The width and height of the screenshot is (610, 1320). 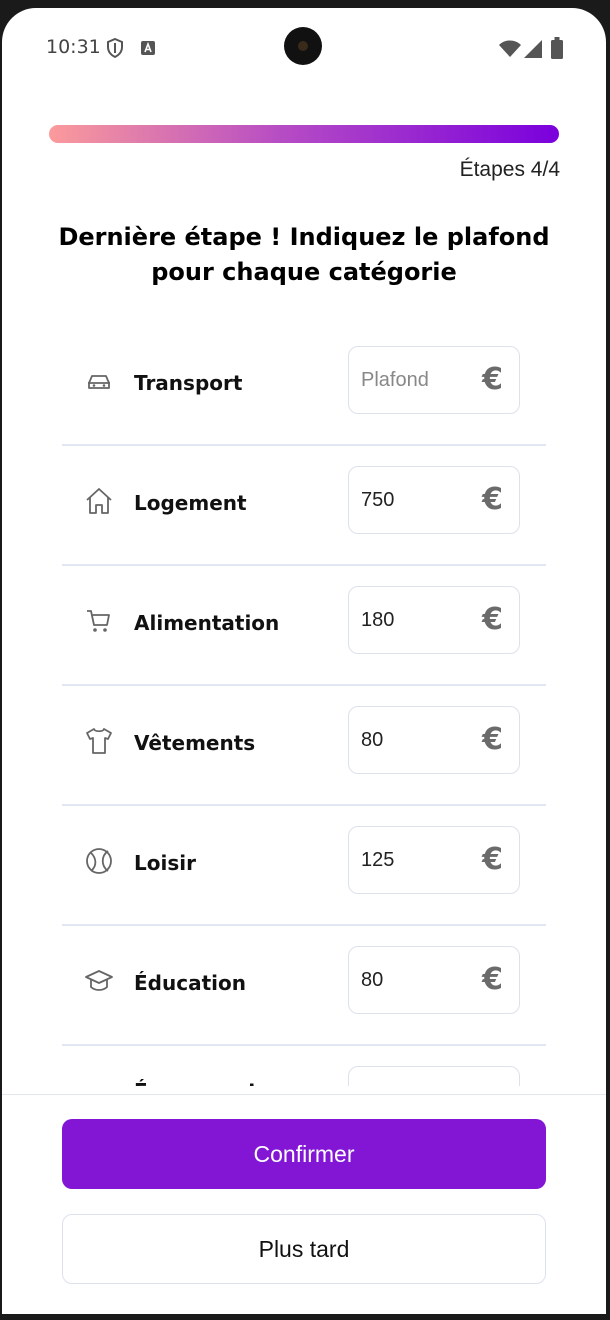 What do you see at coordinates (115, 50) in the screenshot?
I see `shield-icon` at bounding box center [115, 50].